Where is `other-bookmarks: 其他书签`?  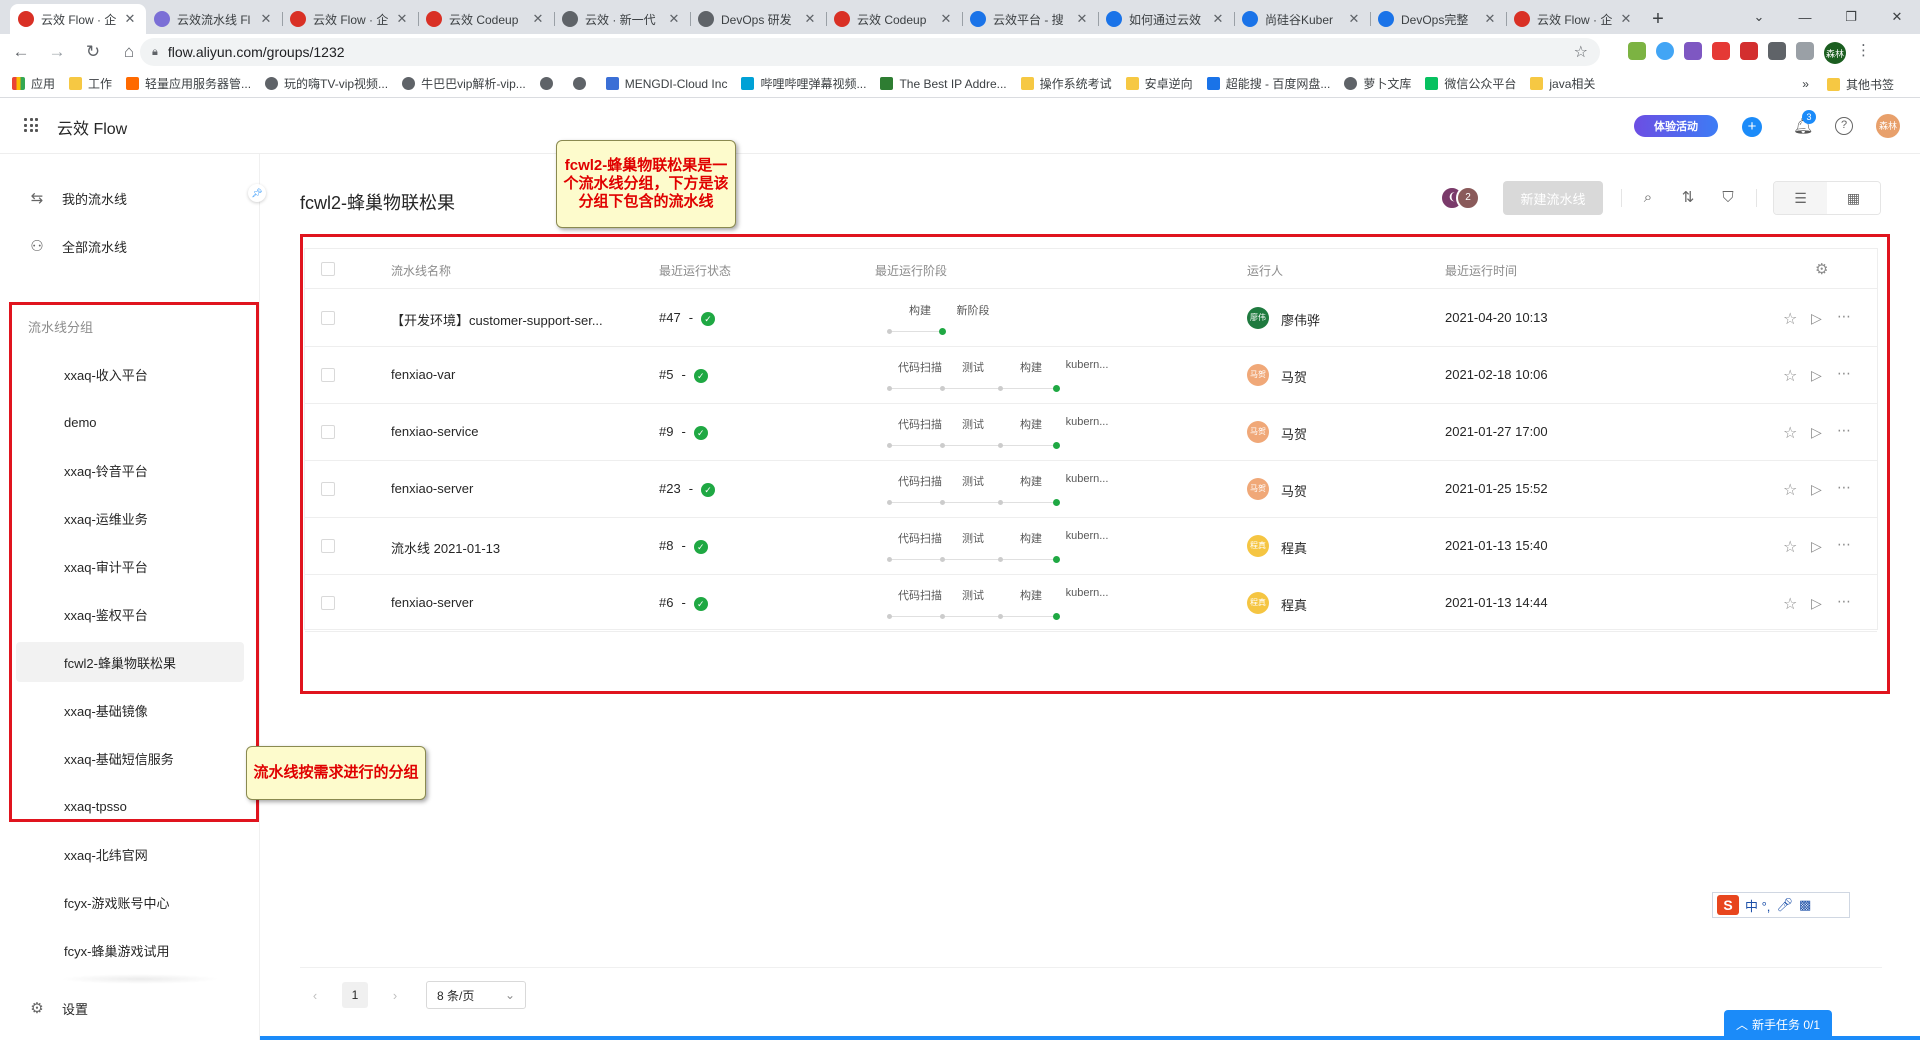 other-bookmarks: 其他书签 is located at coordinates (1860, 84).